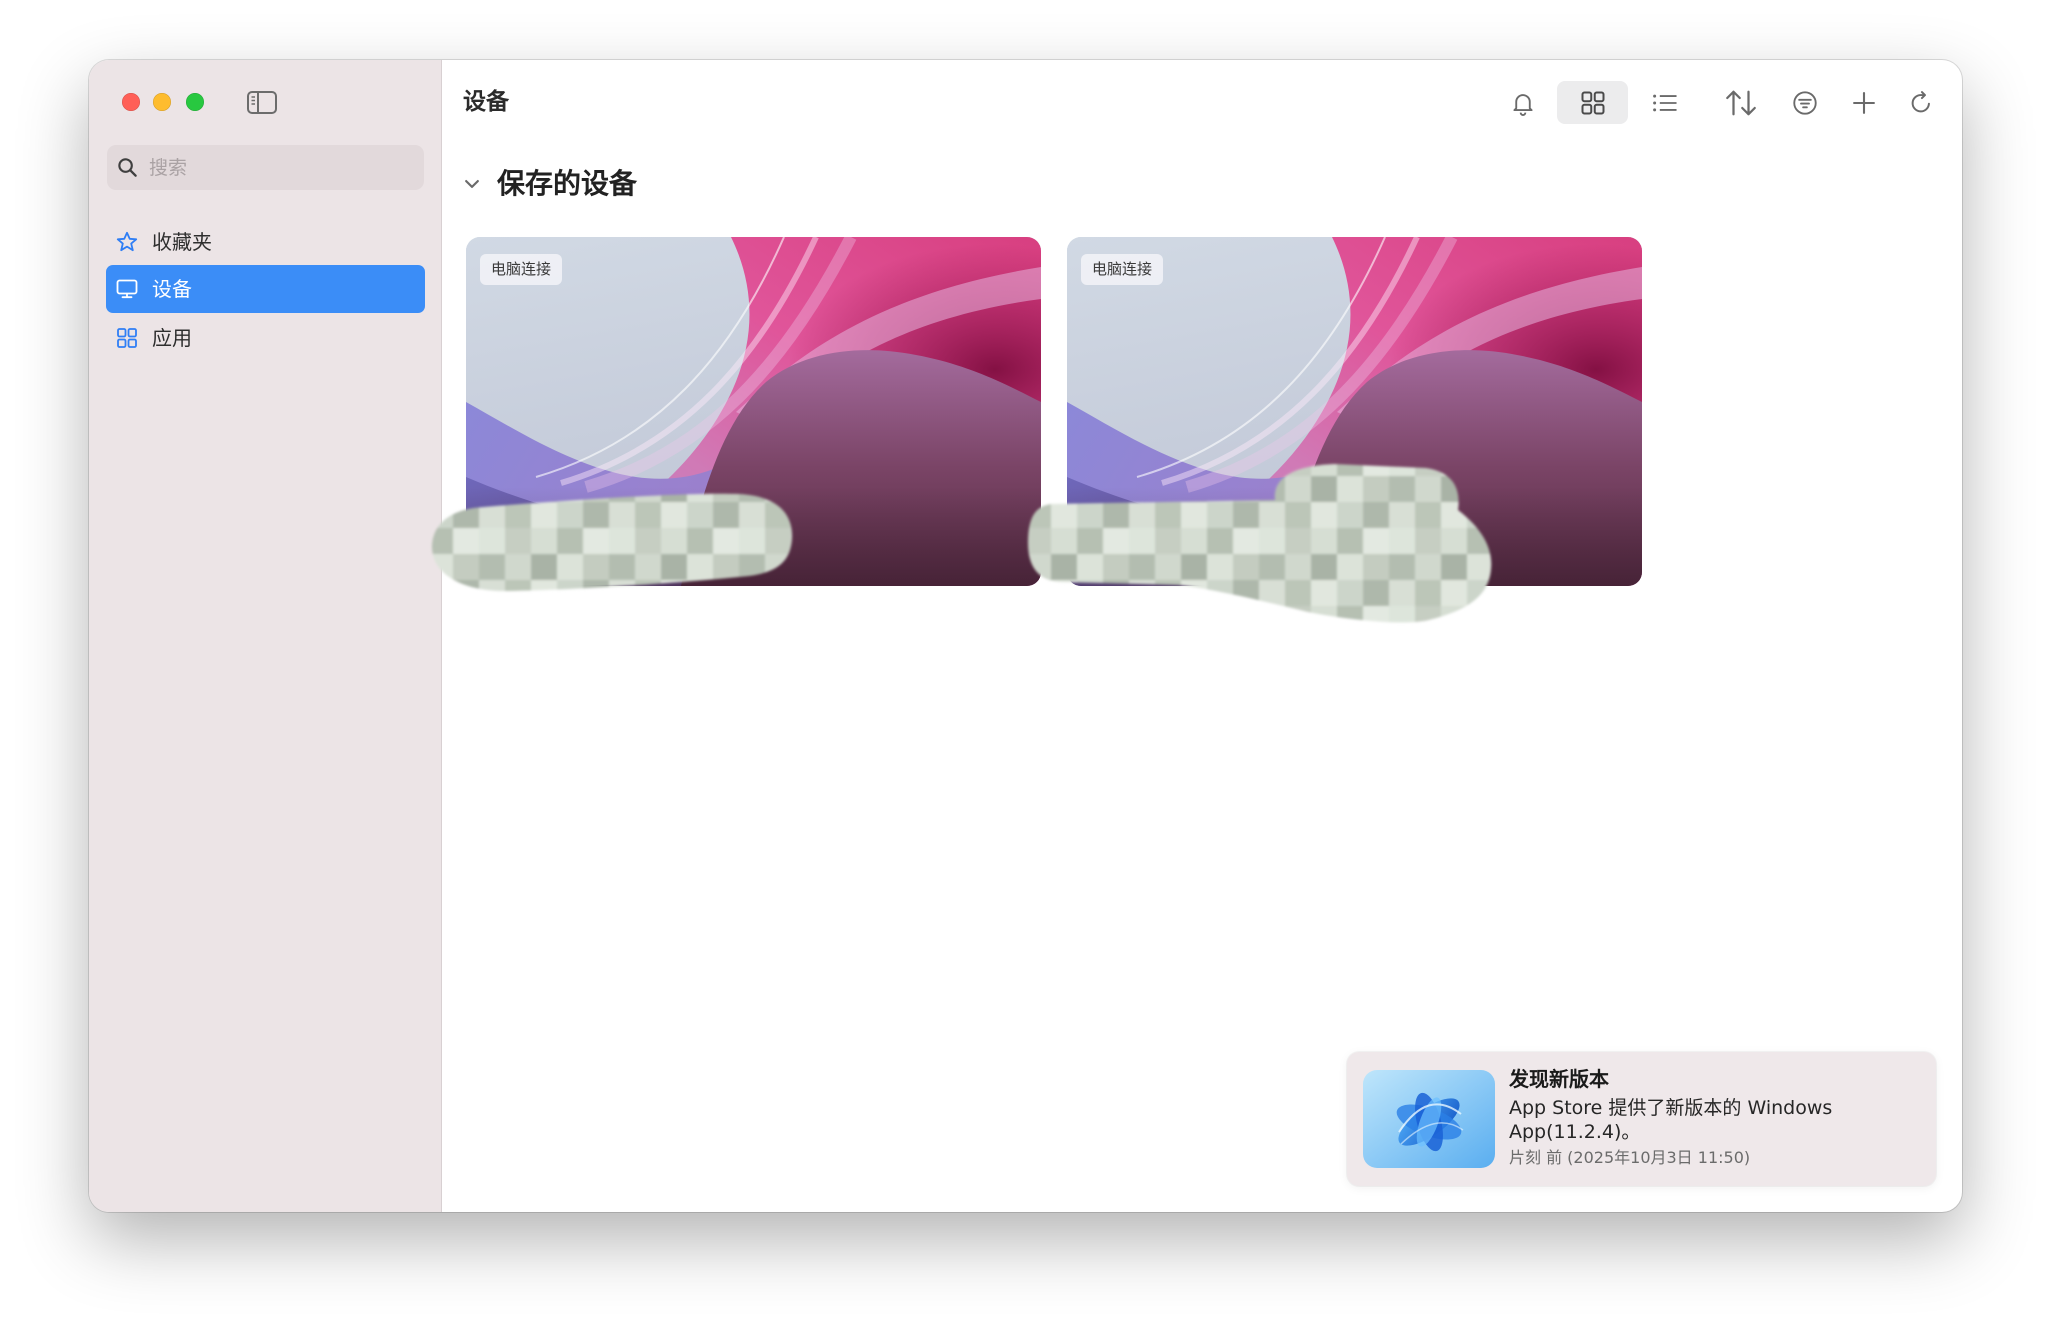  I want to click on close-button, so click(131, 102).